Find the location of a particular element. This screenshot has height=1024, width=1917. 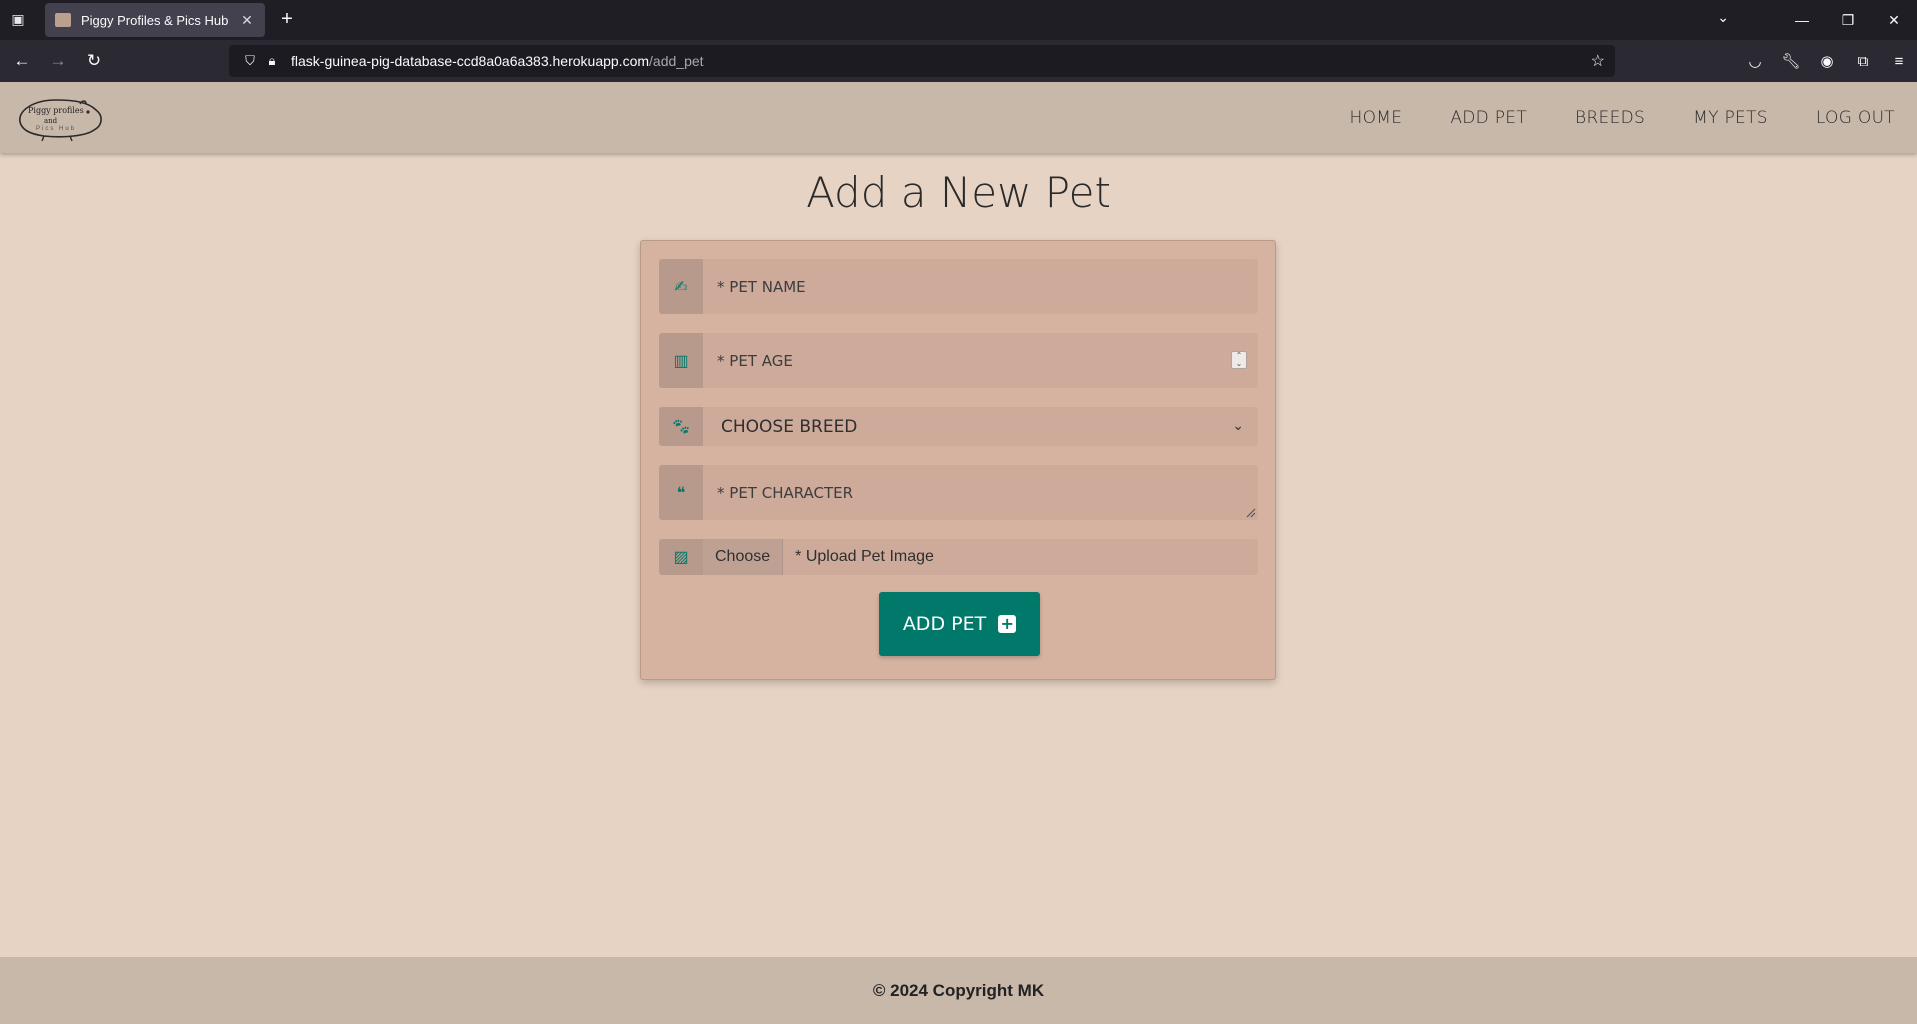

pet-character-field: ❝ * PET CHARACTER is located at coordinates (958, 492).